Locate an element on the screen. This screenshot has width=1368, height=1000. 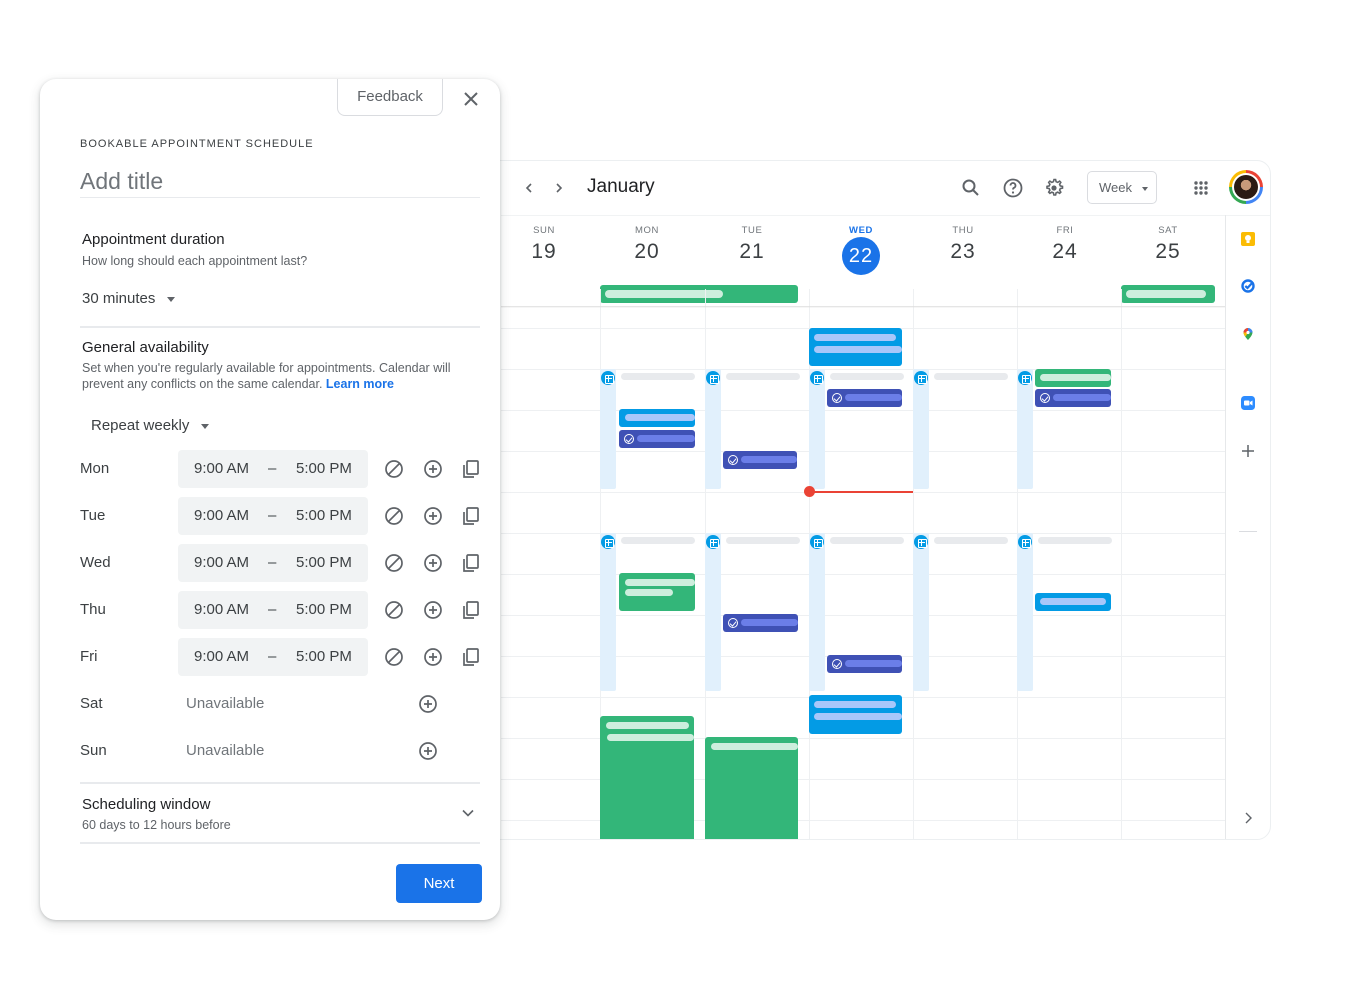
feedback-button: Feedback is located at coordinates (390, 97).